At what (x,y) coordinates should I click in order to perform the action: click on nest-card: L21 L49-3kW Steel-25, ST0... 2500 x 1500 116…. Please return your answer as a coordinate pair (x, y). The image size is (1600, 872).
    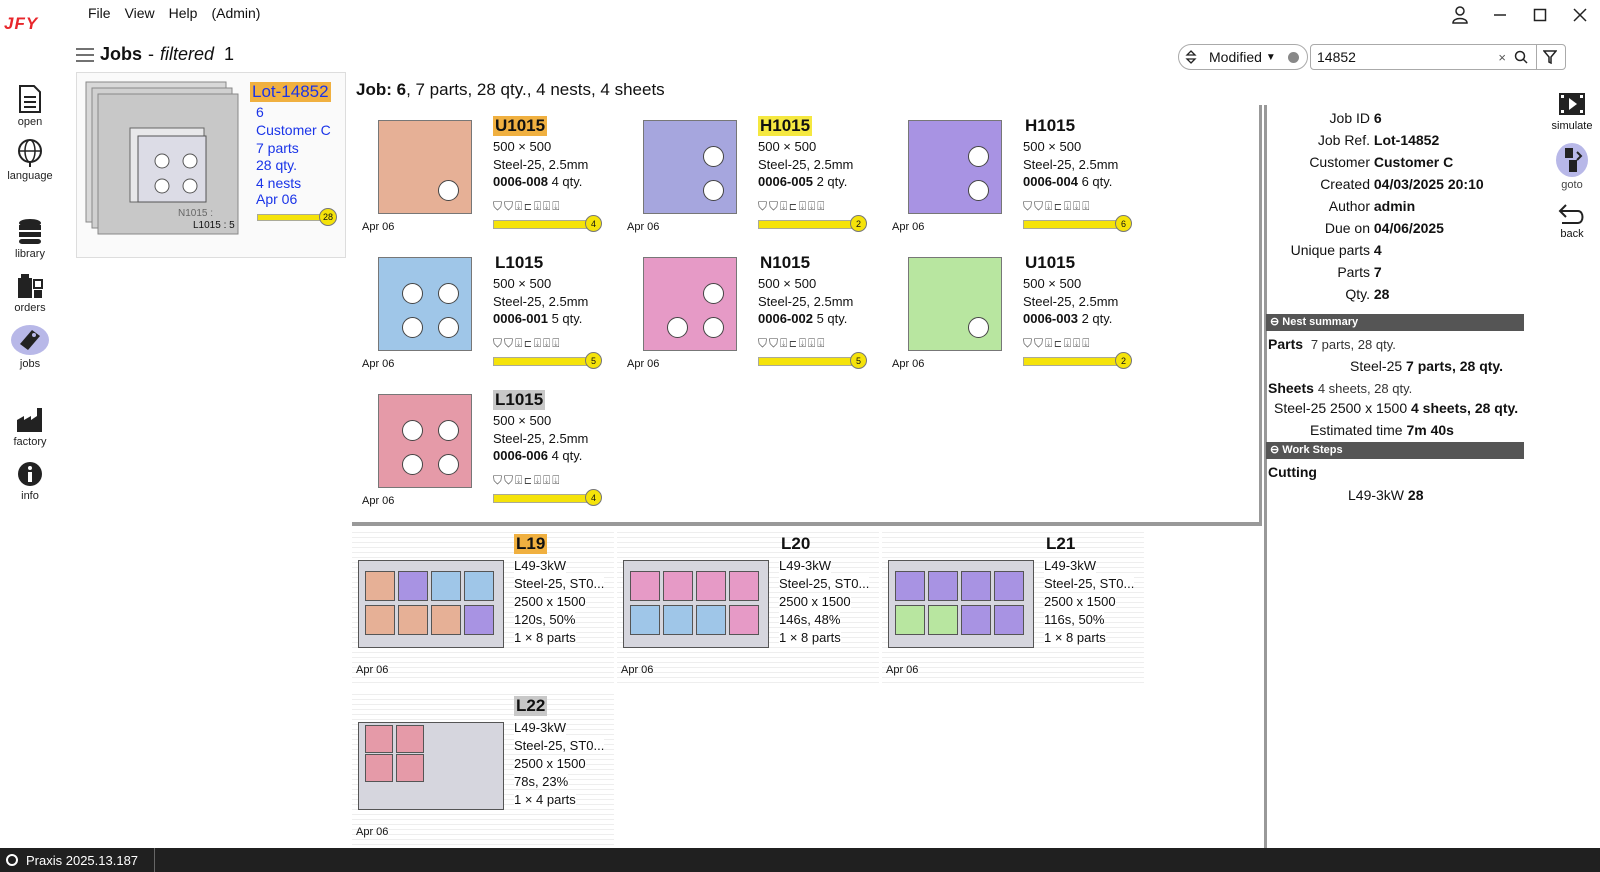
    Looking at the image, I should click on (1013, 606).